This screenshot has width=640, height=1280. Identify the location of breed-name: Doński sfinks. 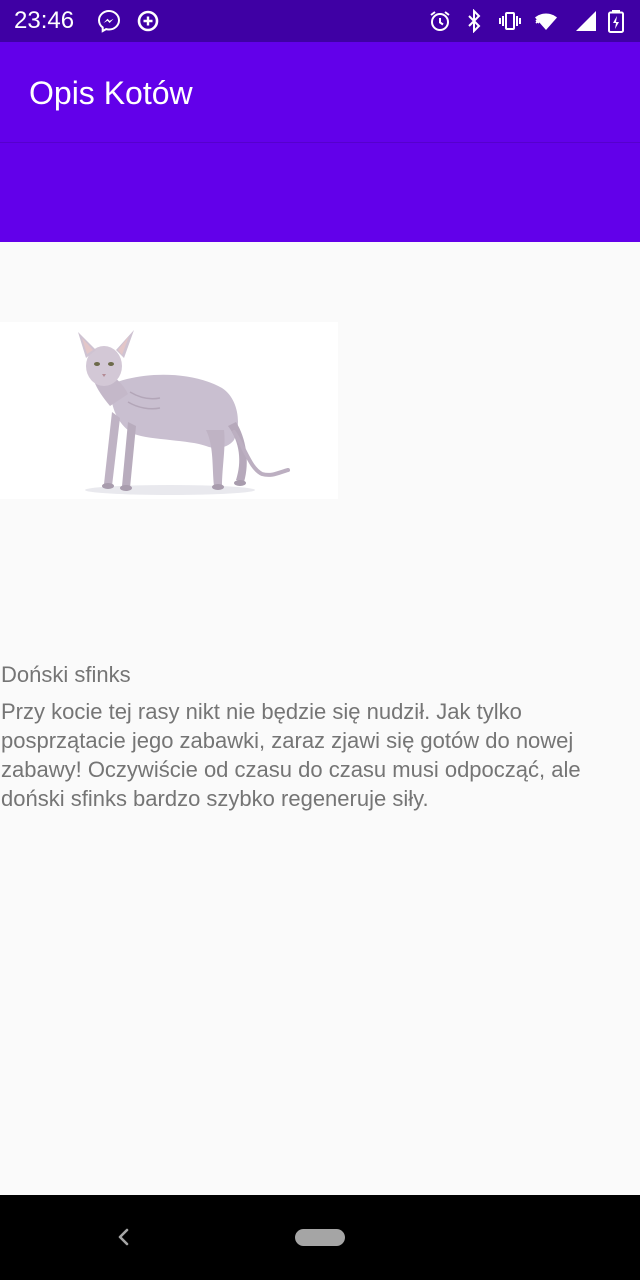
(66, 674).